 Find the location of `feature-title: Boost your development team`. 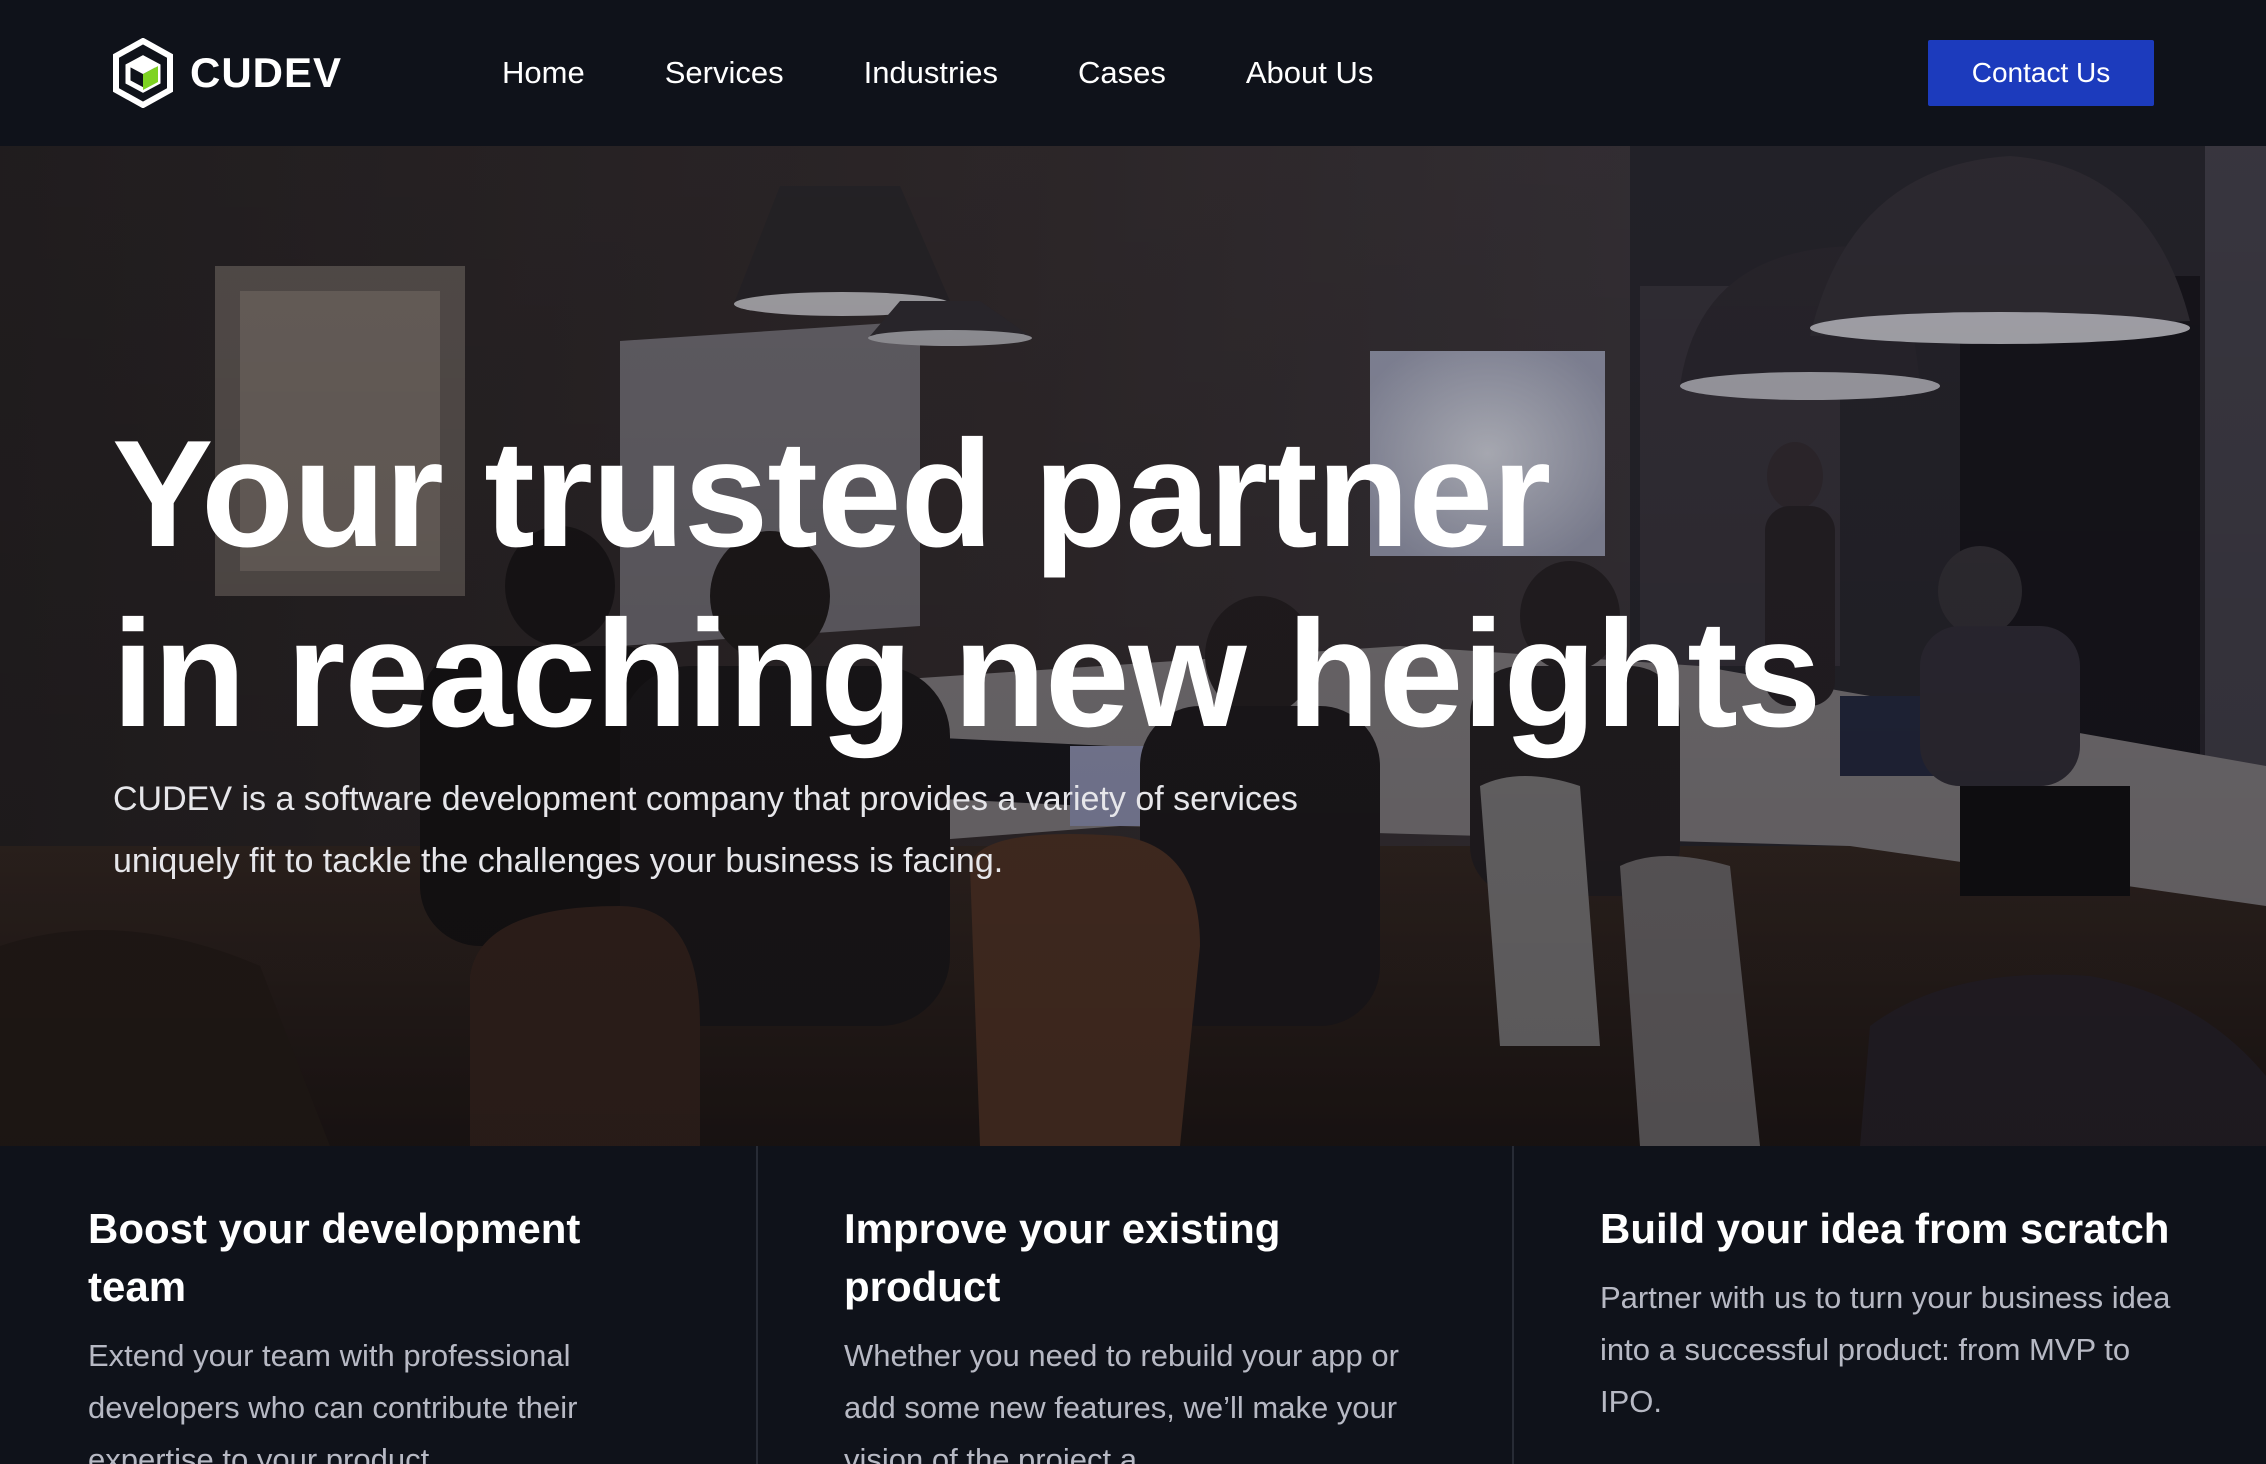

feature-title: Boost your development team is located at coordinates (334, 1257).